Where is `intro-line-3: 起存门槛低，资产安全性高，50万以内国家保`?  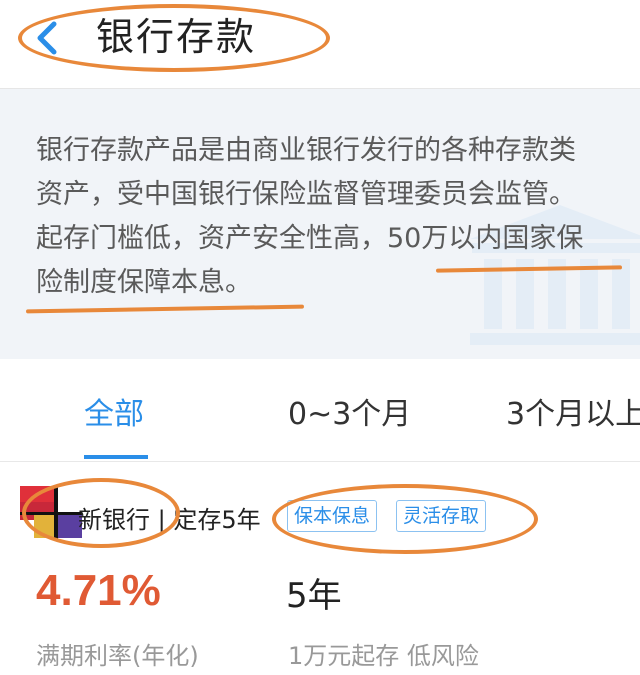 intro-line-3: 起存门槛低，资产安全性高，50万以内国家保 is located at coordinates (310, 238).